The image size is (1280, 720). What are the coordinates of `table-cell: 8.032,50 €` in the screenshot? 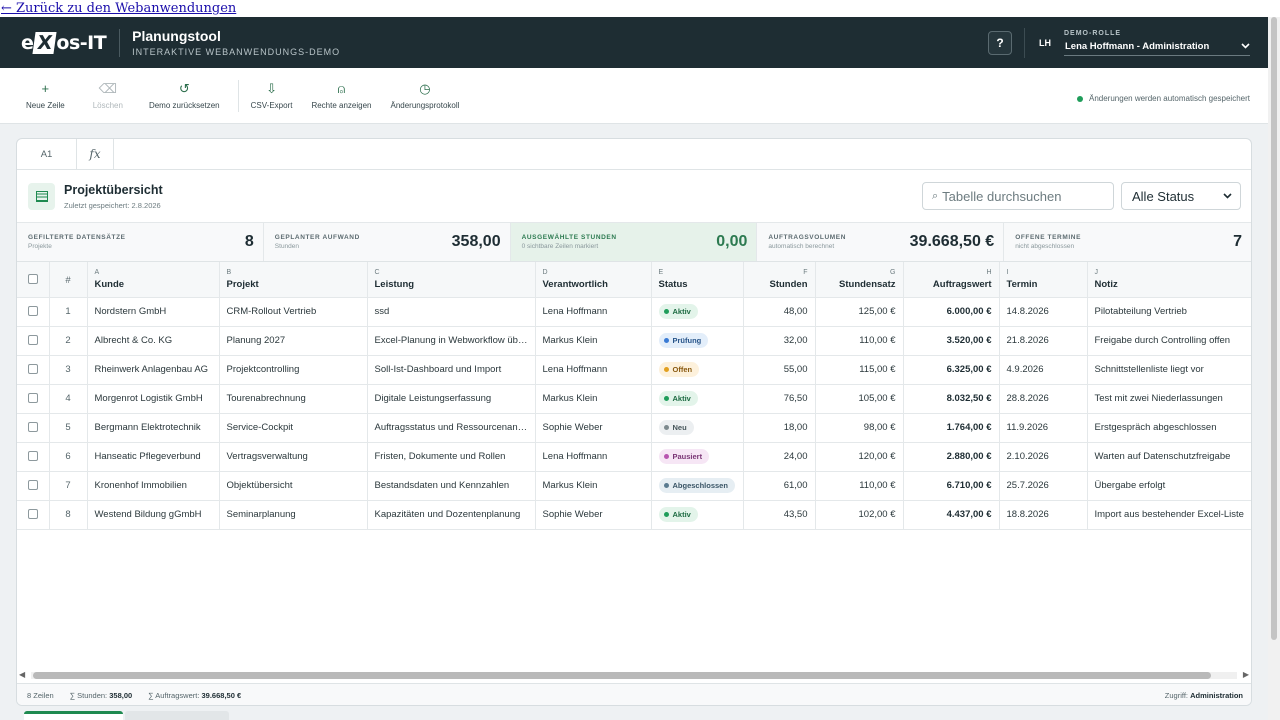 It's located at (951, 399).